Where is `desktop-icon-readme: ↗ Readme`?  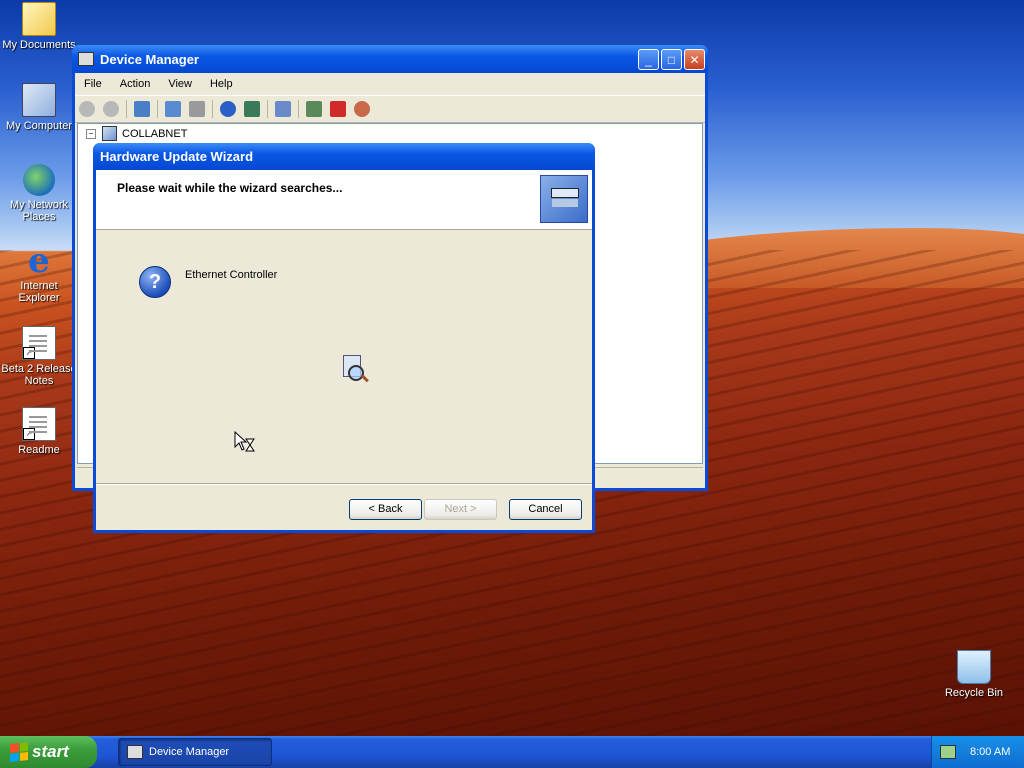
desktop-icon-readme: ↗ Readme is located at coordinates (39, 431).